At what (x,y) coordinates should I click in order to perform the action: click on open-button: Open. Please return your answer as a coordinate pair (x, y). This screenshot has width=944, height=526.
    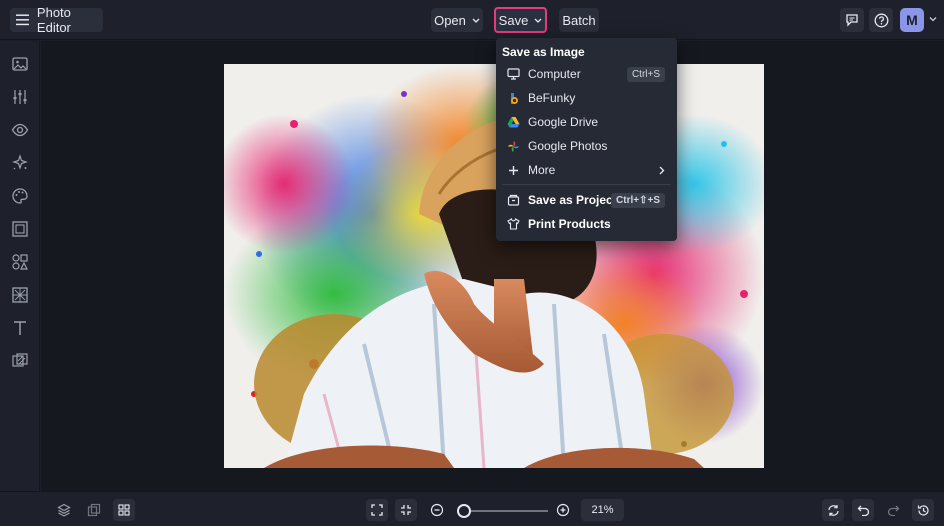
    Looking at the image, I should click on (457, 20).